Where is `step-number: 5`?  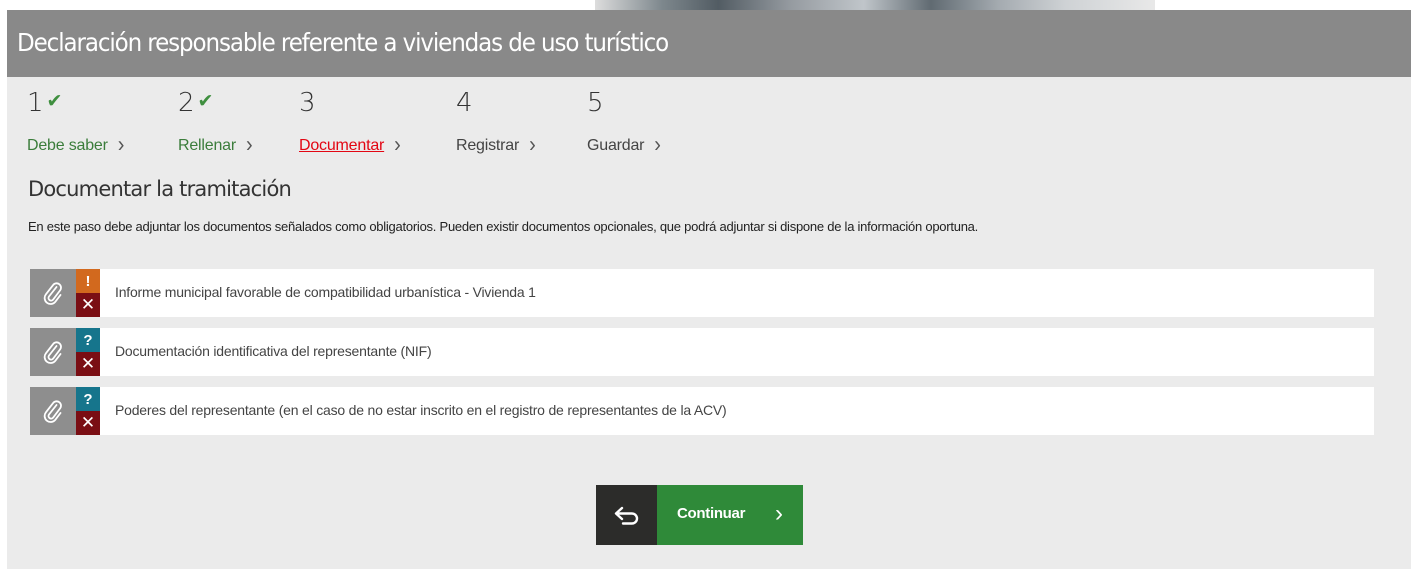
step-number: 5 is located at coordinates (595, 103).